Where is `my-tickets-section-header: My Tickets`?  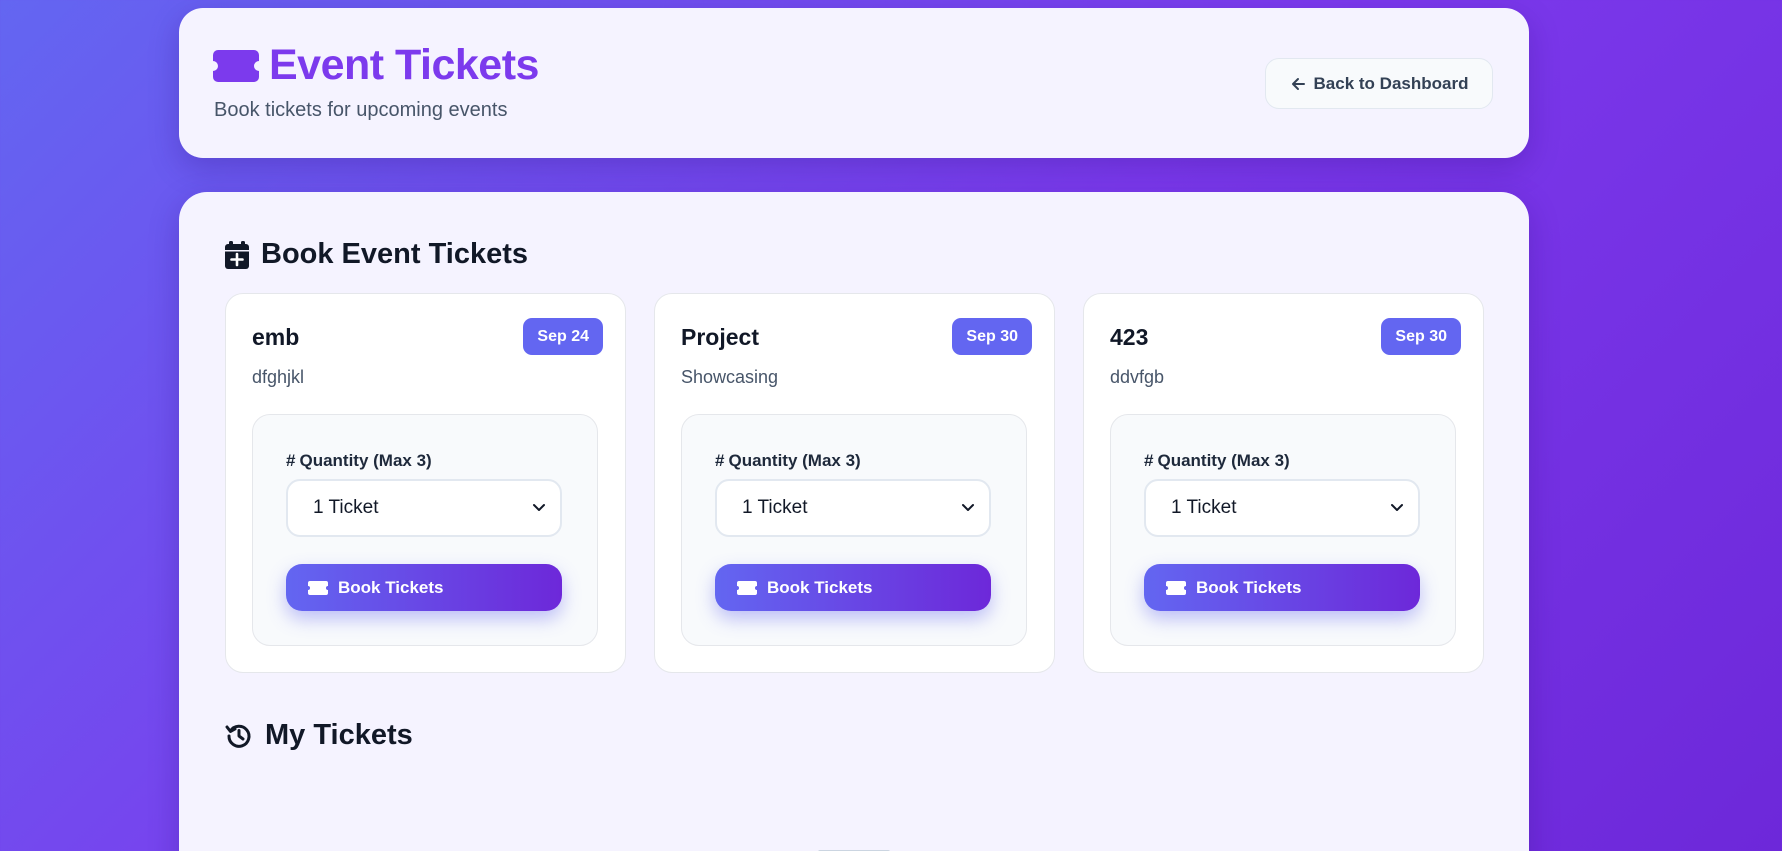 my-tickets-section-header: My Tickets is located at coordinates (319, 735).